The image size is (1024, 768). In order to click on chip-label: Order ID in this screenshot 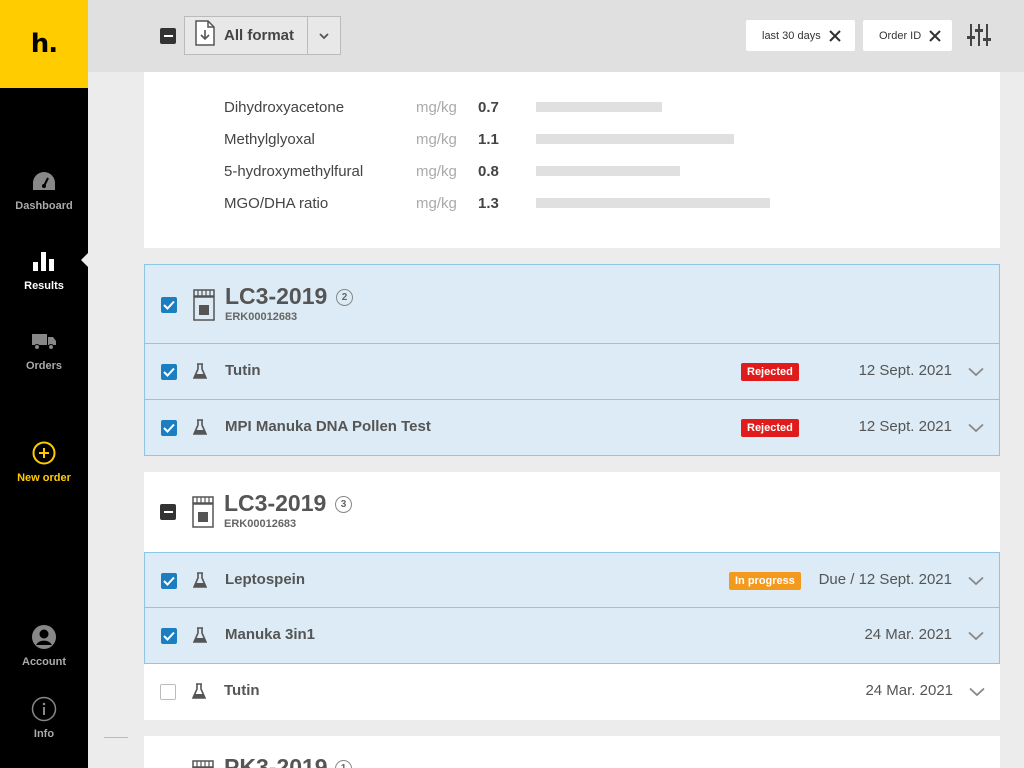, I will do `click(900, 35)`.